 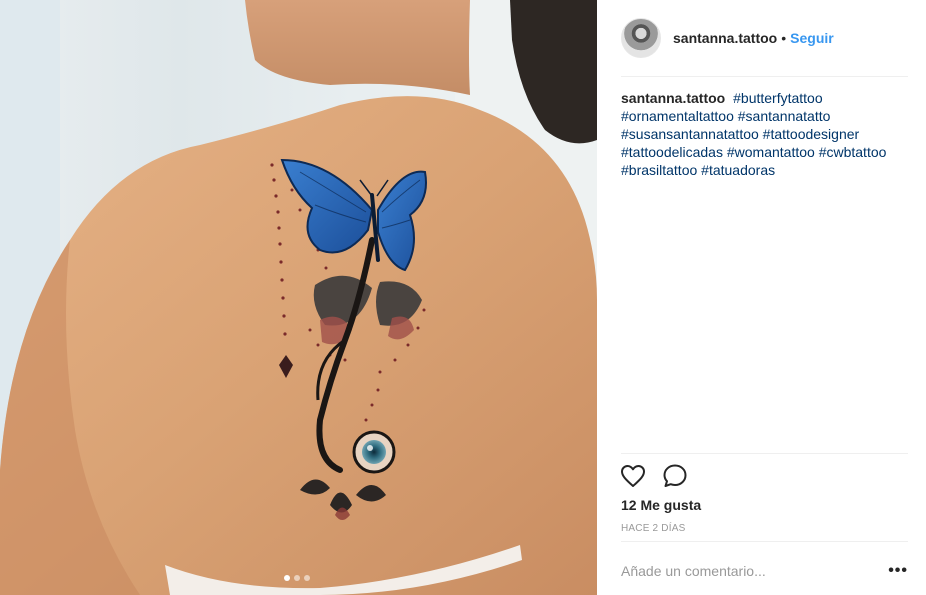 What do you see at coordinates (287, 578) in the screenshot?
I see `carousel-dot-active` at bounding box center [287, 578].